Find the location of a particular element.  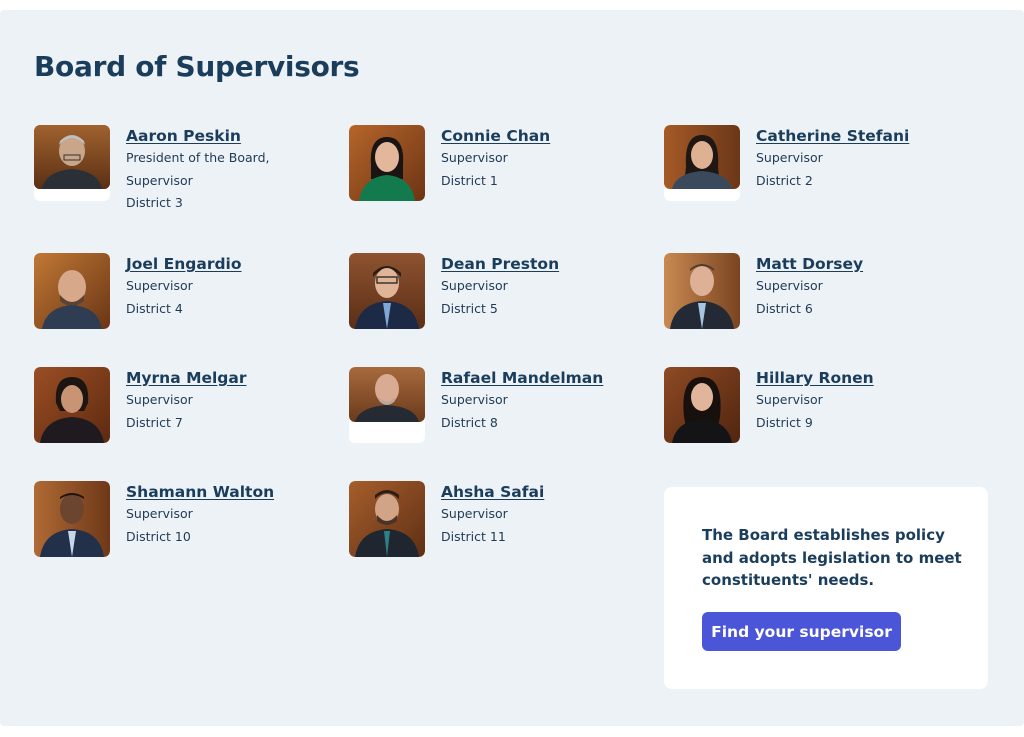

supervisor-card: Myrna Melgar Supervisor District 7 is located at coordinates (184, 417).